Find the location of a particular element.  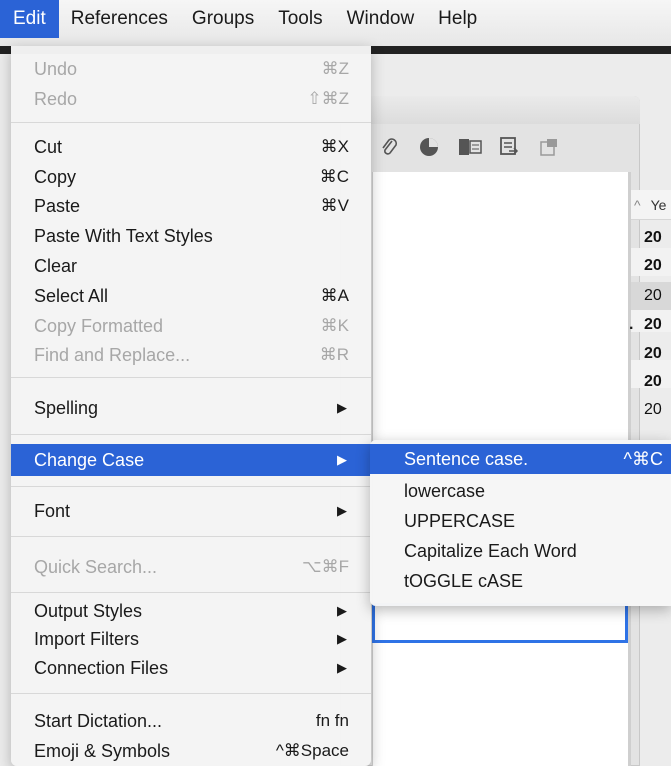

window-toolbar is located at coordinates (506, 150).